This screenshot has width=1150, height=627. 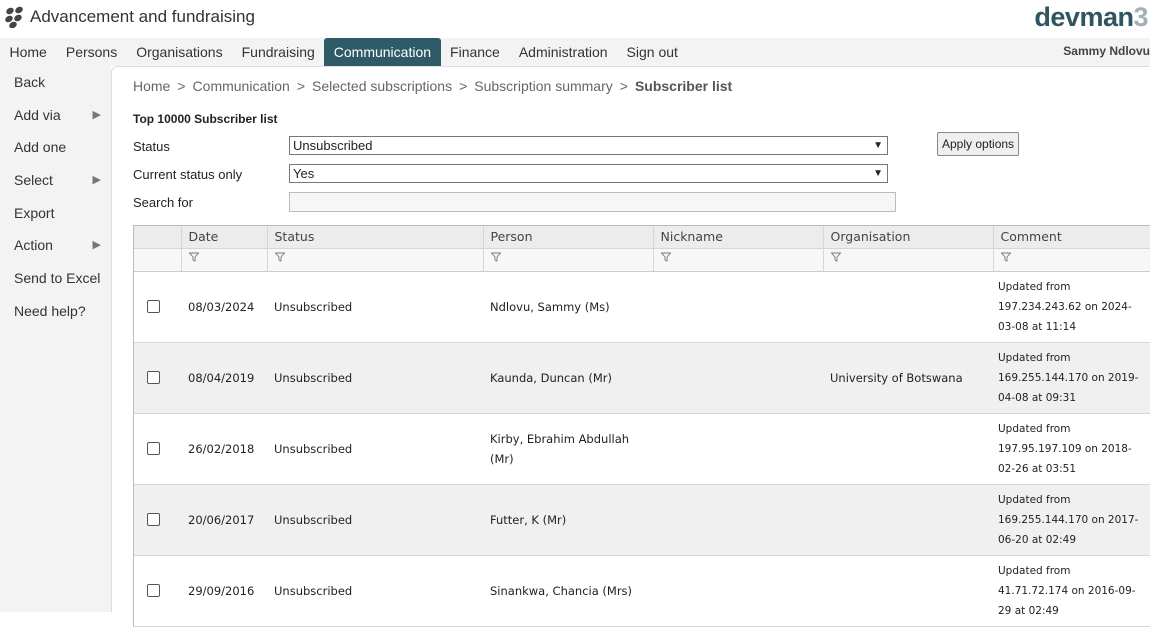 I want to click on status-label: Status, so click(x=151, y=146).